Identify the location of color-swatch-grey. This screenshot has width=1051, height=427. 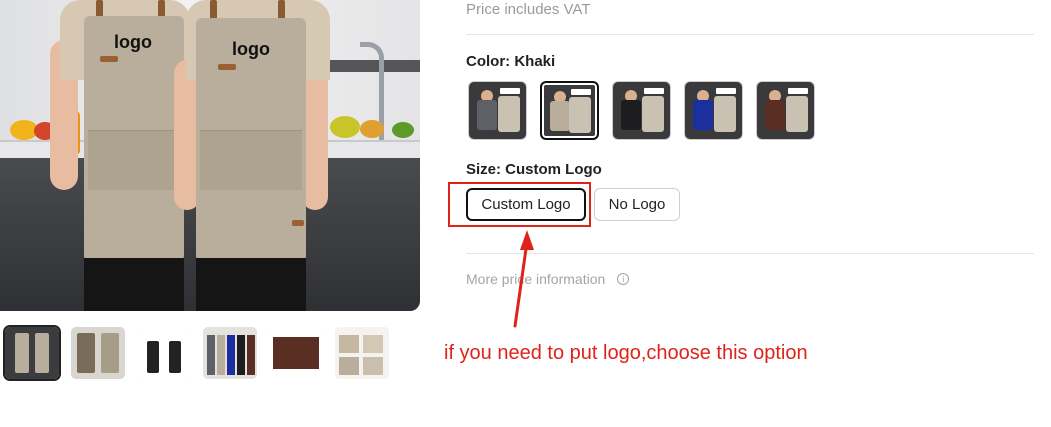
(497, 110).